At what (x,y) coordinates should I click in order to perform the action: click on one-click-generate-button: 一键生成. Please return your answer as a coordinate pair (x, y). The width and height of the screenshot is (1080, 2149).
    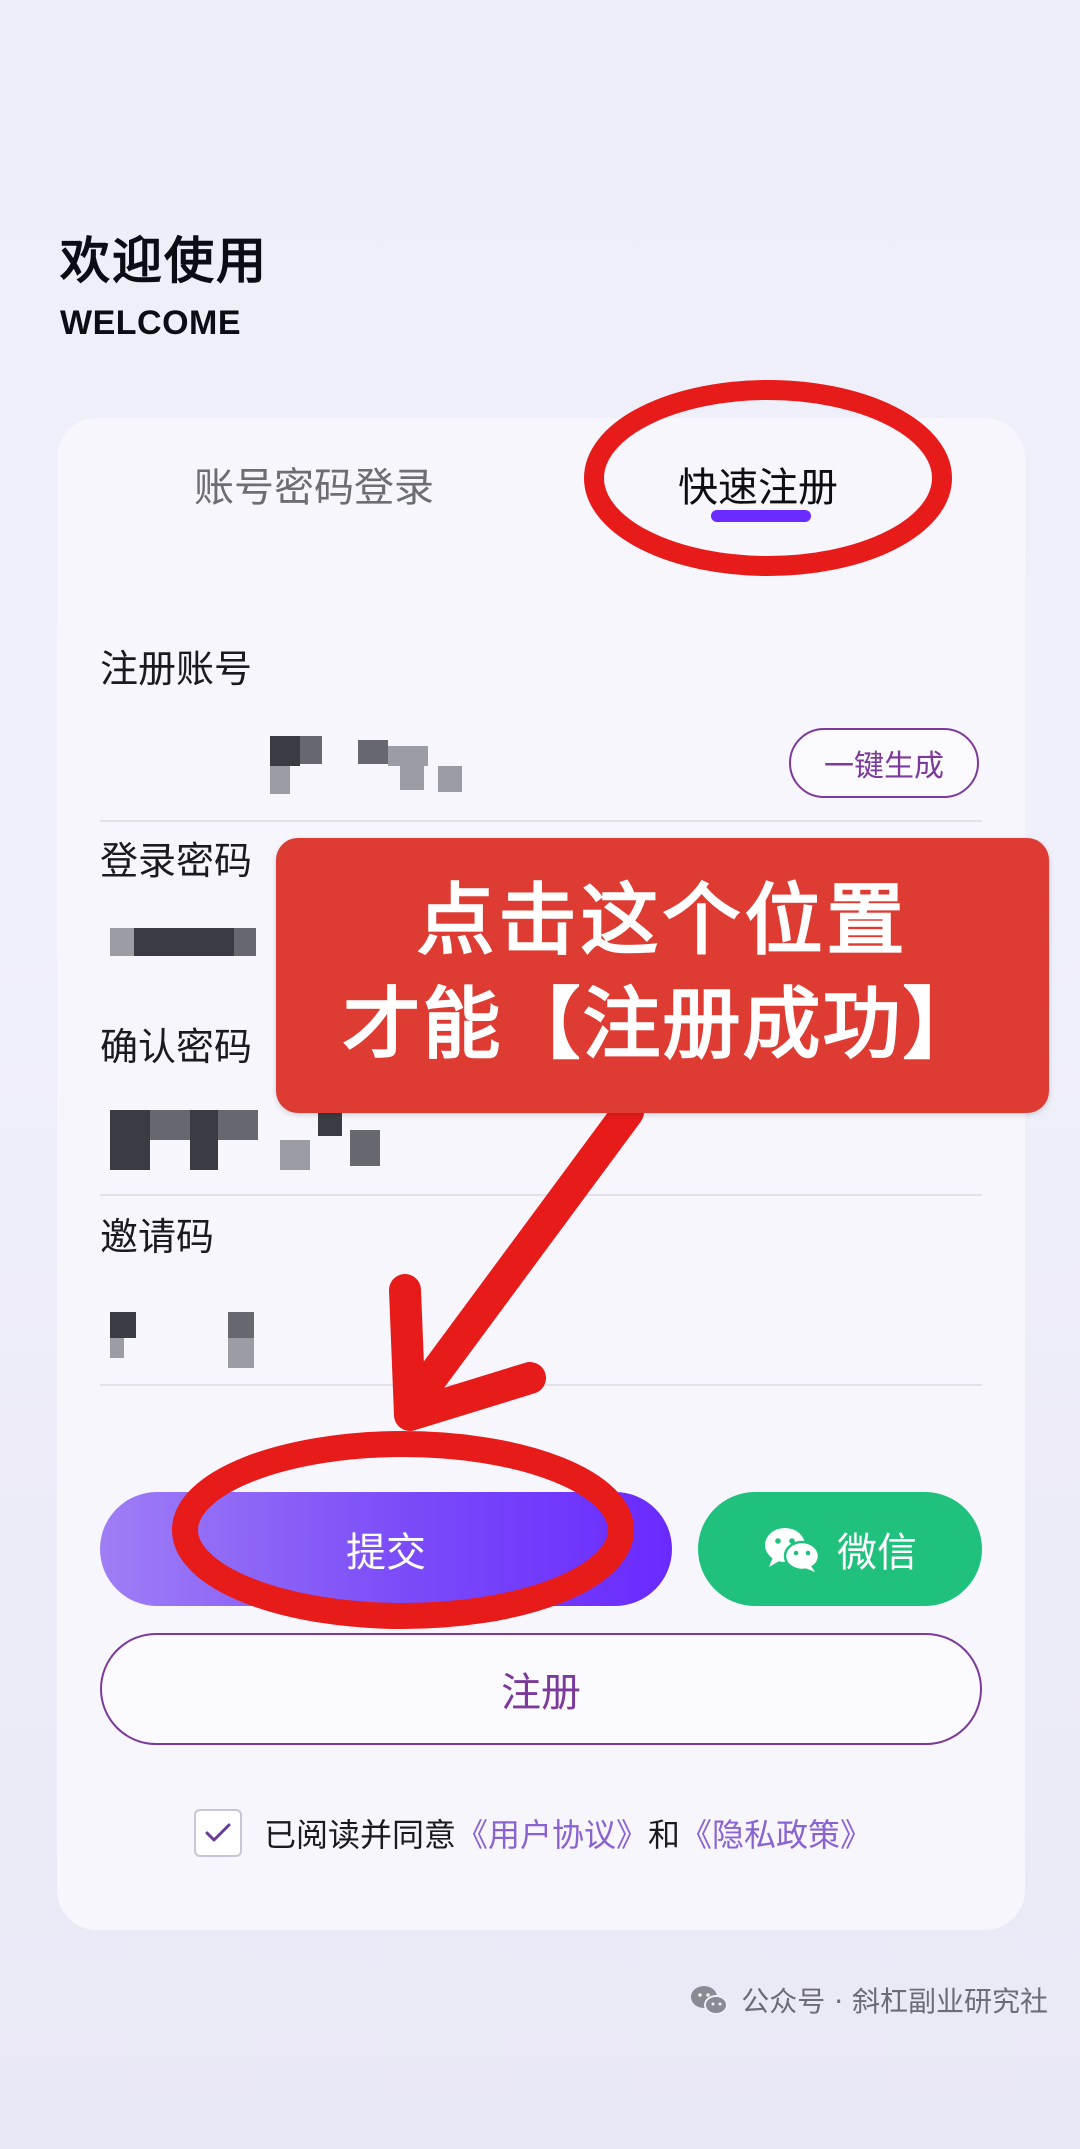
    Looking at the image, I should click on (884, 763).